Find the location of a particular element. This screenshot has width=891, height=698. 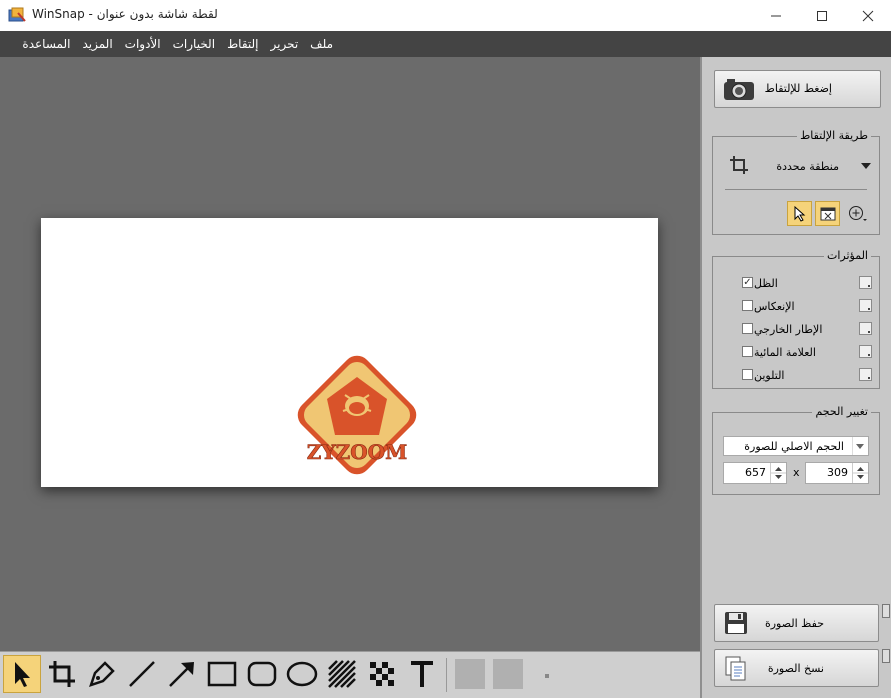

arrow-tool-button is located at coordinates (182, 674).